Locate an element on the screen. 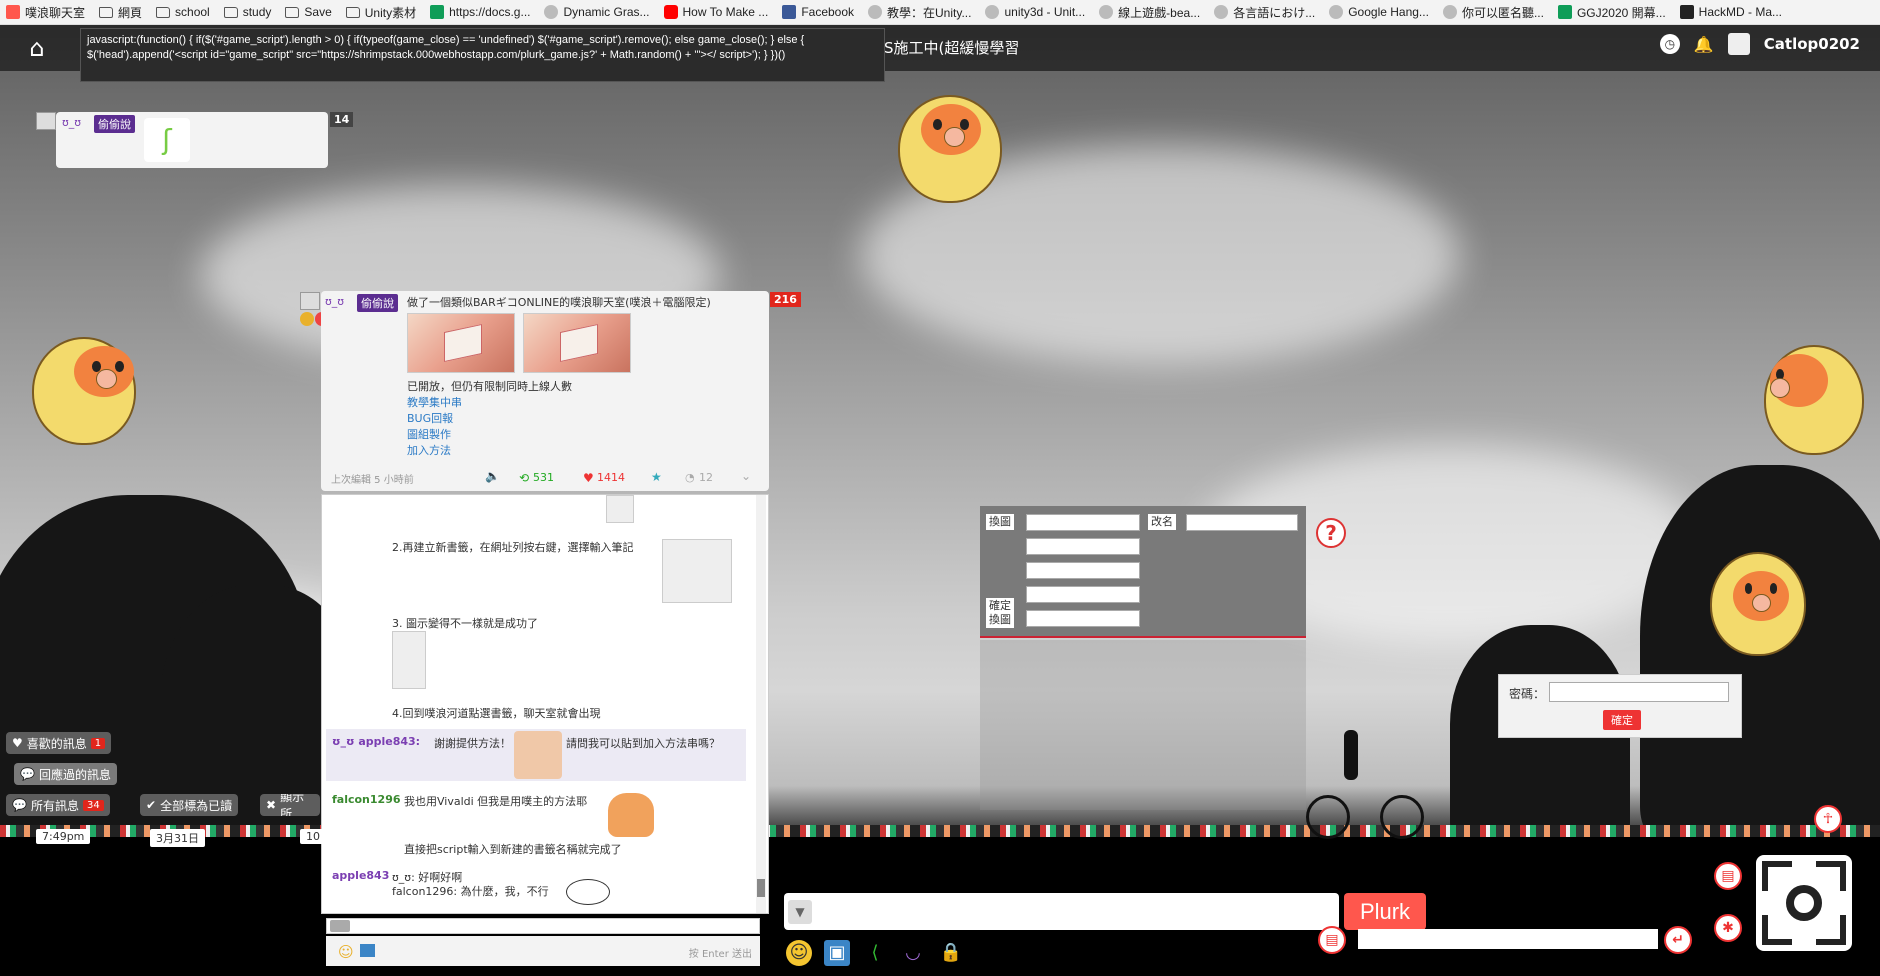 The image size is (1880, 976). filter-label: 所有訊息 is located at coordinates (54, 805).